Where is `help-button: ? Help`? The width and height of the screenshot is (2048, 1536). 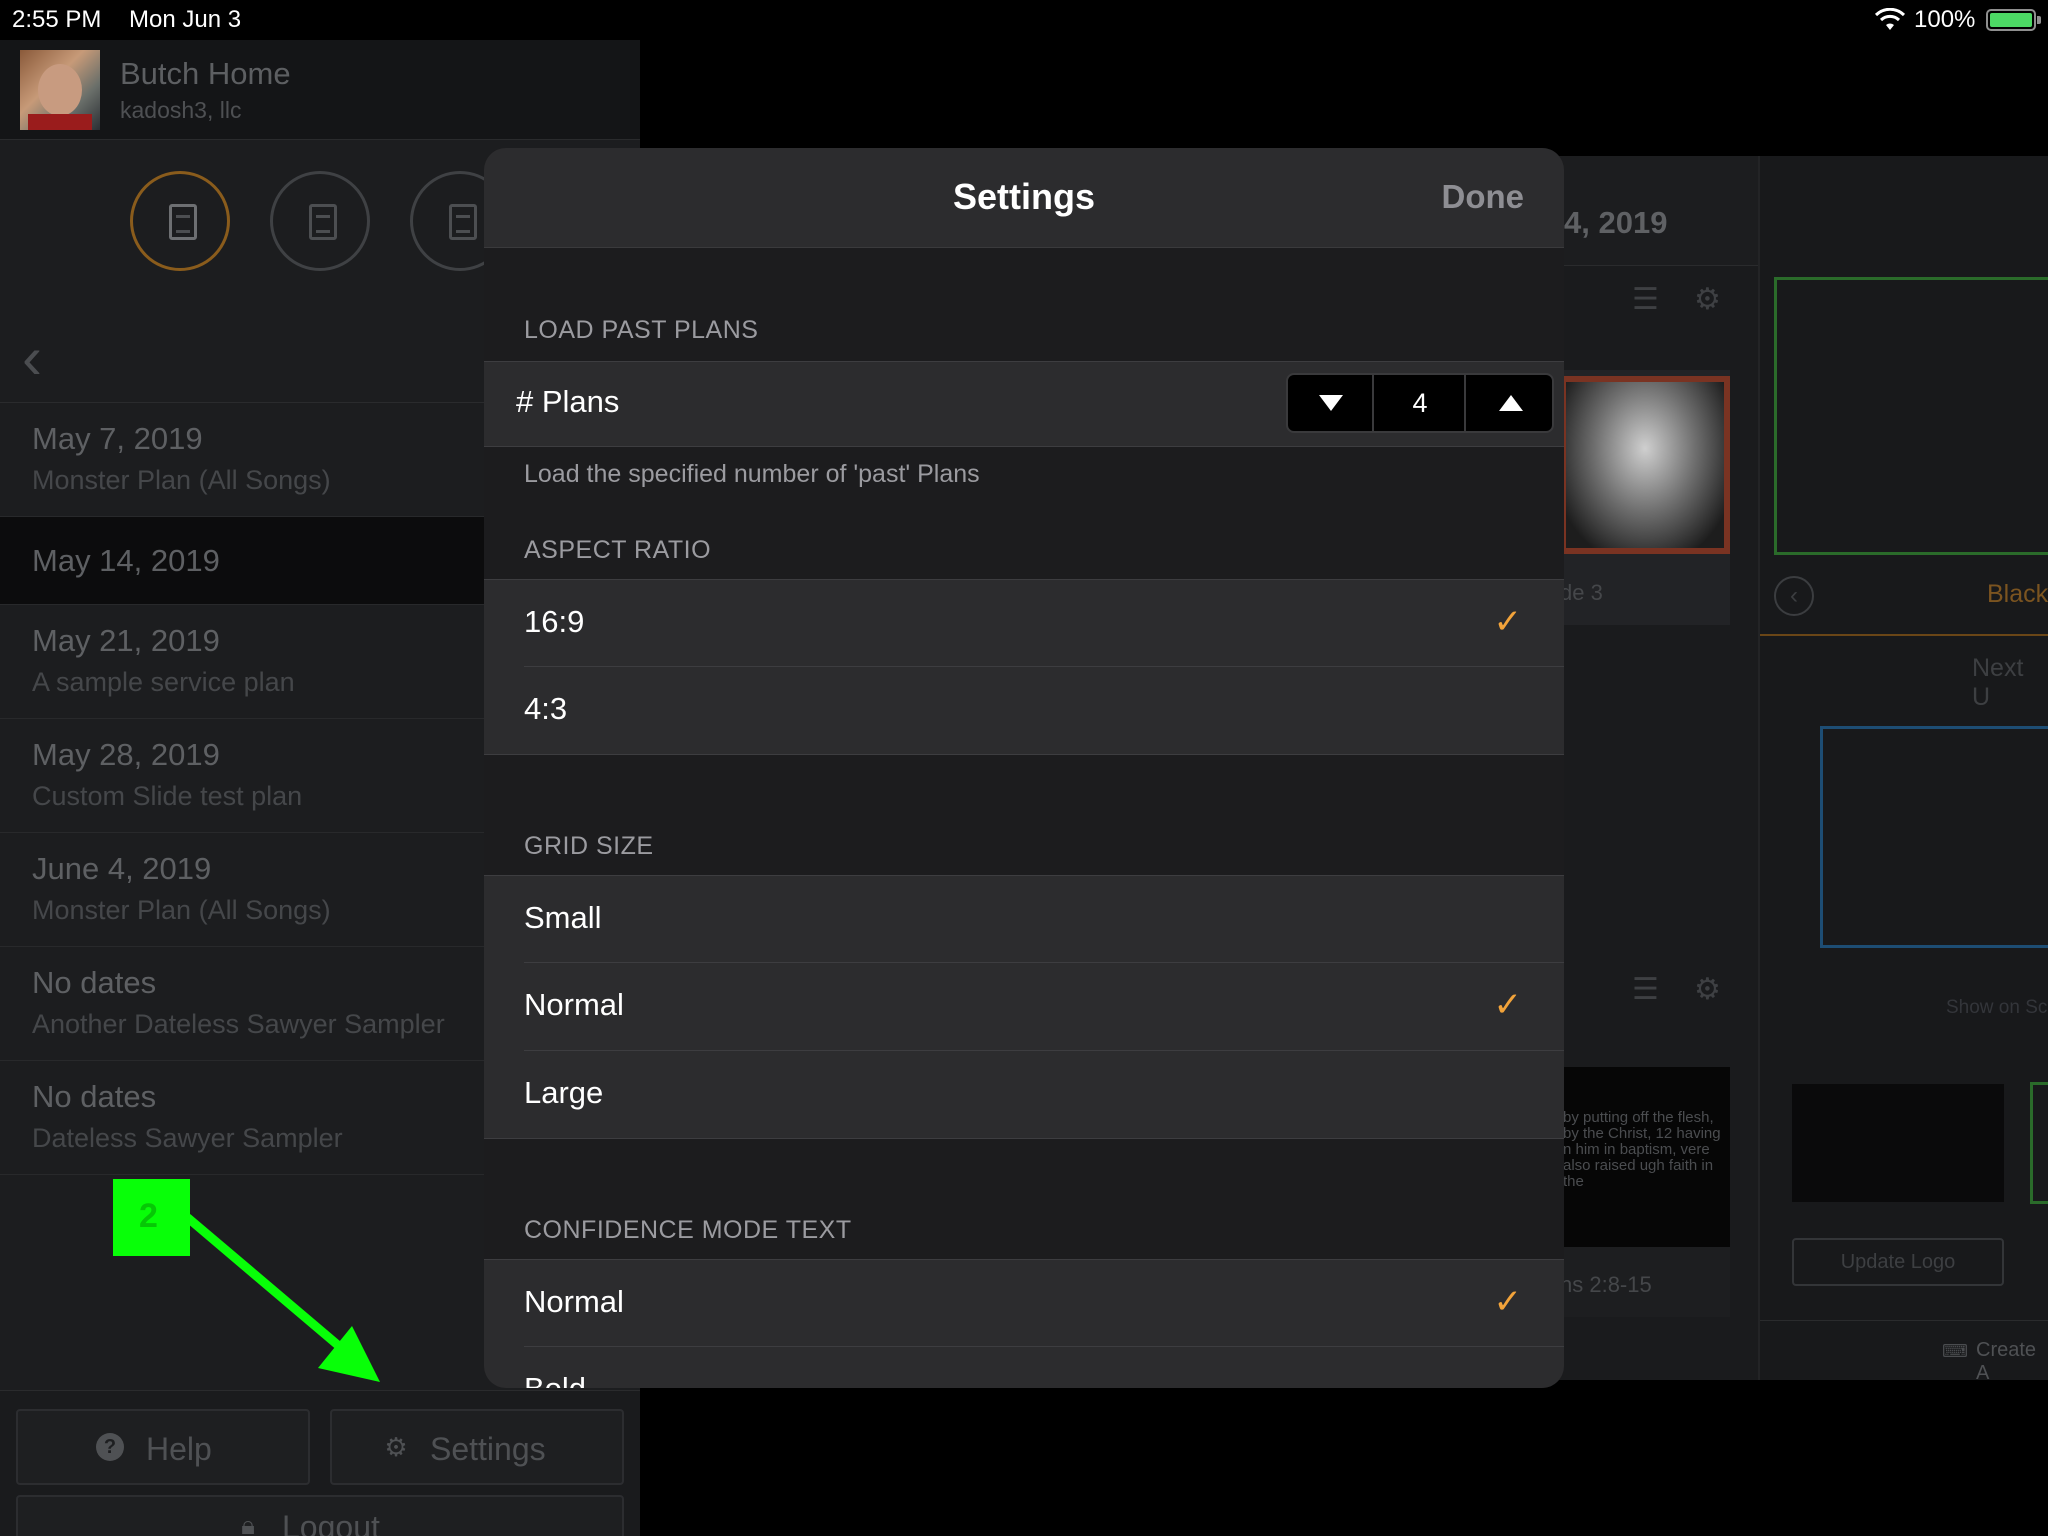
help-button: ? Help is located at coordinates (163, 1447).